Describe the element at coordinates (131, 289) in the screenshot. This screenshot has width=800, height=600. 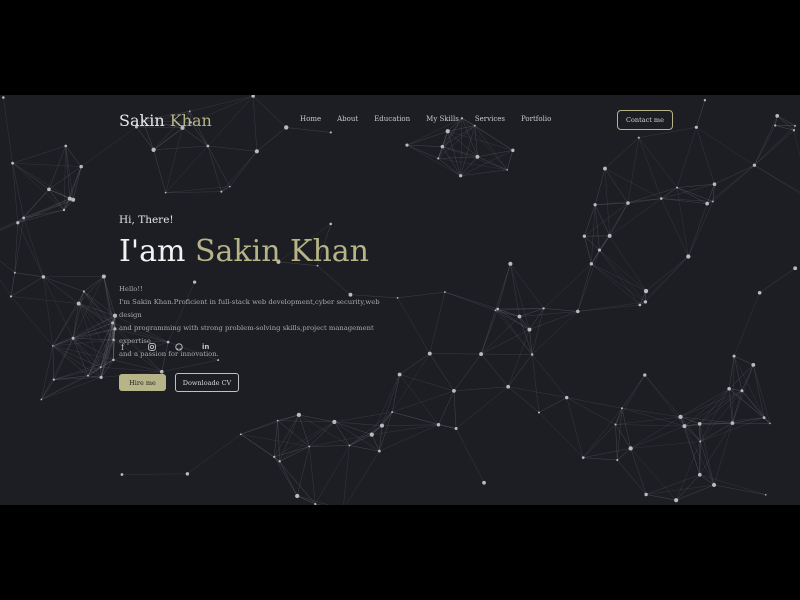
I see `bio-line: Hello!!` at that location.